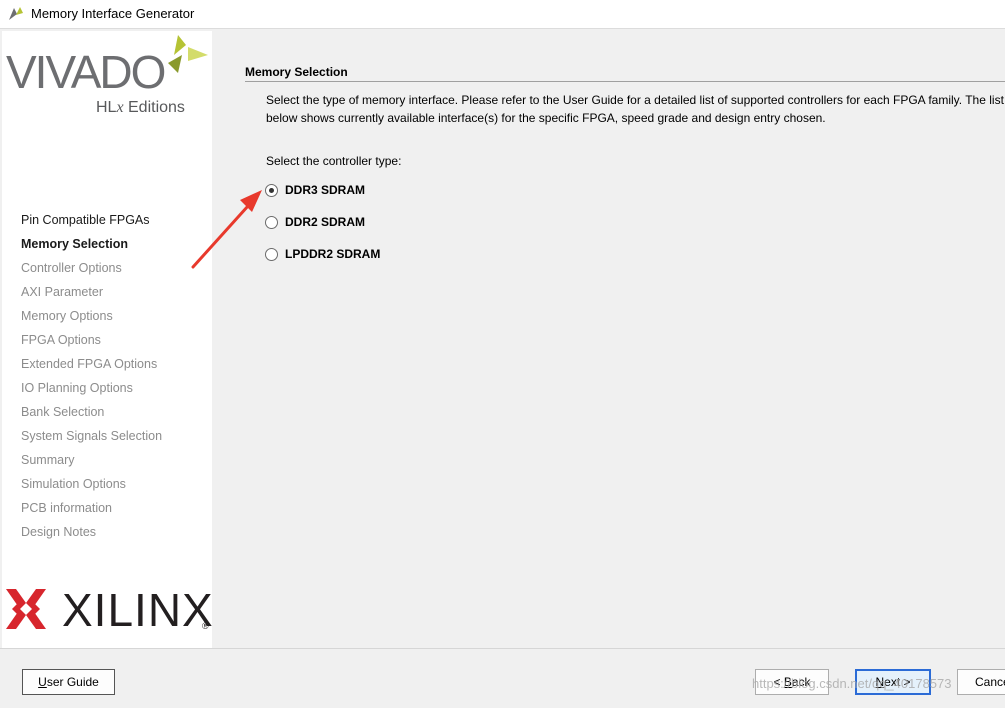 This screenshot has height=708, width=1005. Describe the element at coordinates (91, 245) in the screenshot. I see `step-memory-selection: Memory Selection` at that location.